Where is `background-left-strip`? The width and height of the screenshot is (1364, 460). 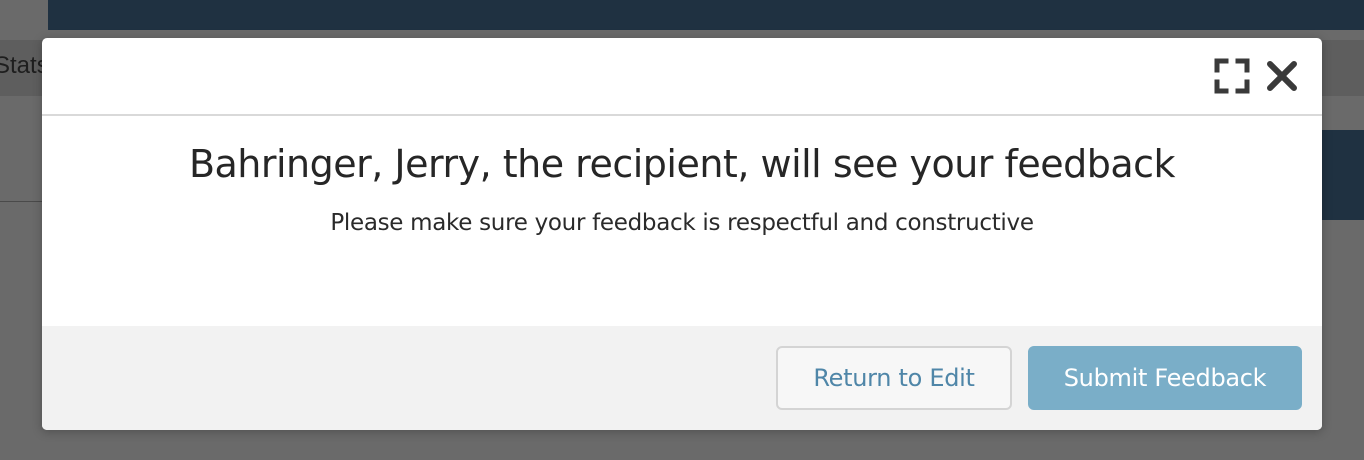
background-left-strip is located at coordinates (24, 15).